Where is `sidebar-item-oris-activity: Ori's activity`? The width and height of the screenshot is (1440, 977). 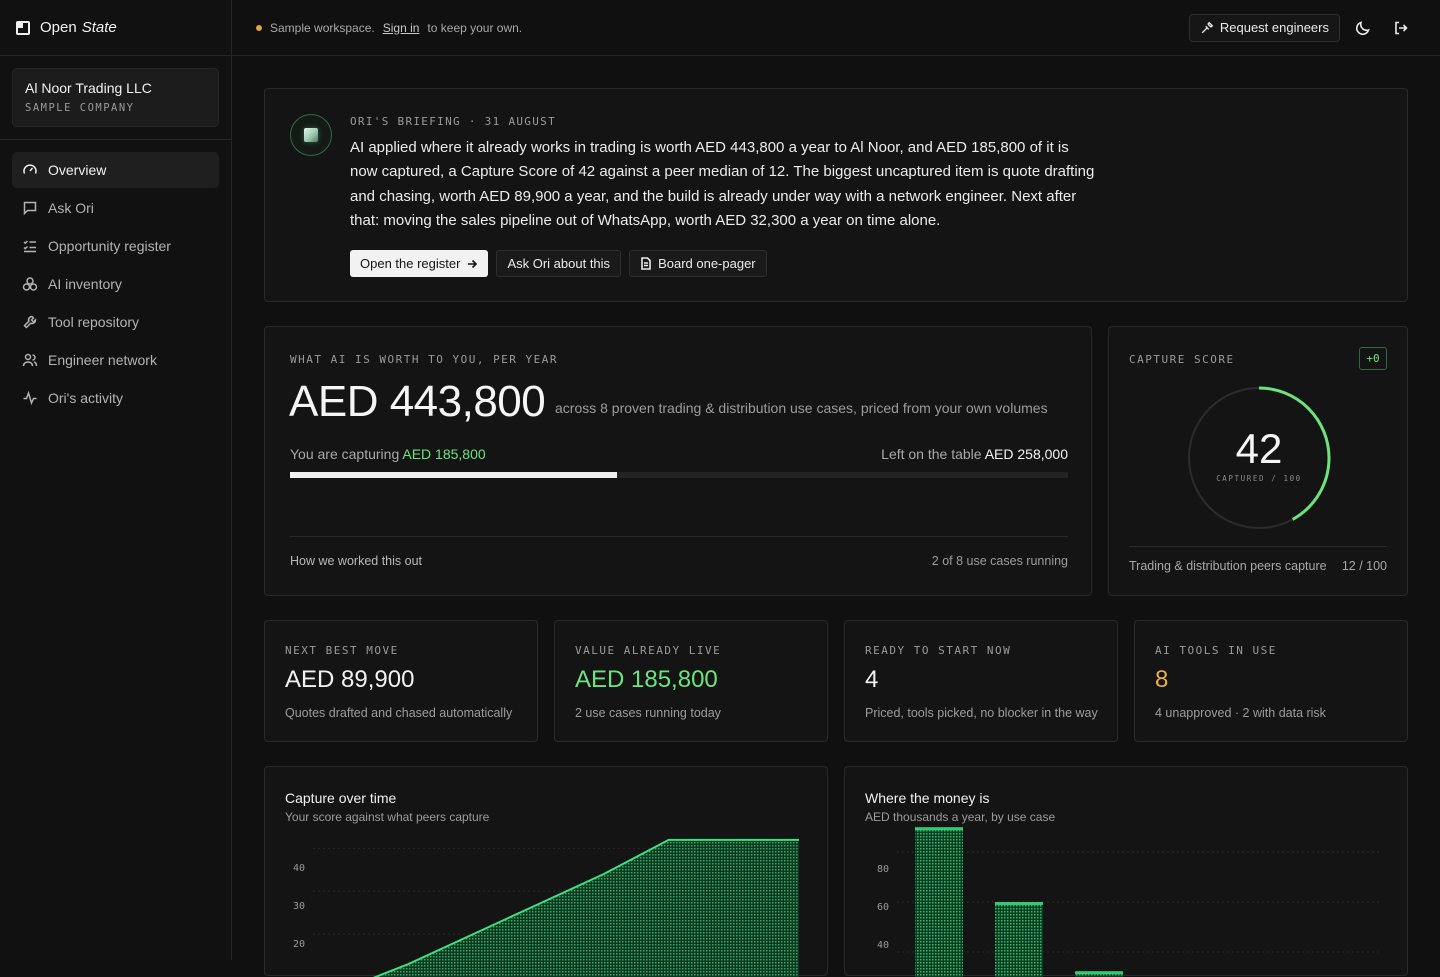
sidebar-item-oris-activity: Ori's activity is located at coordinates (115, 398).